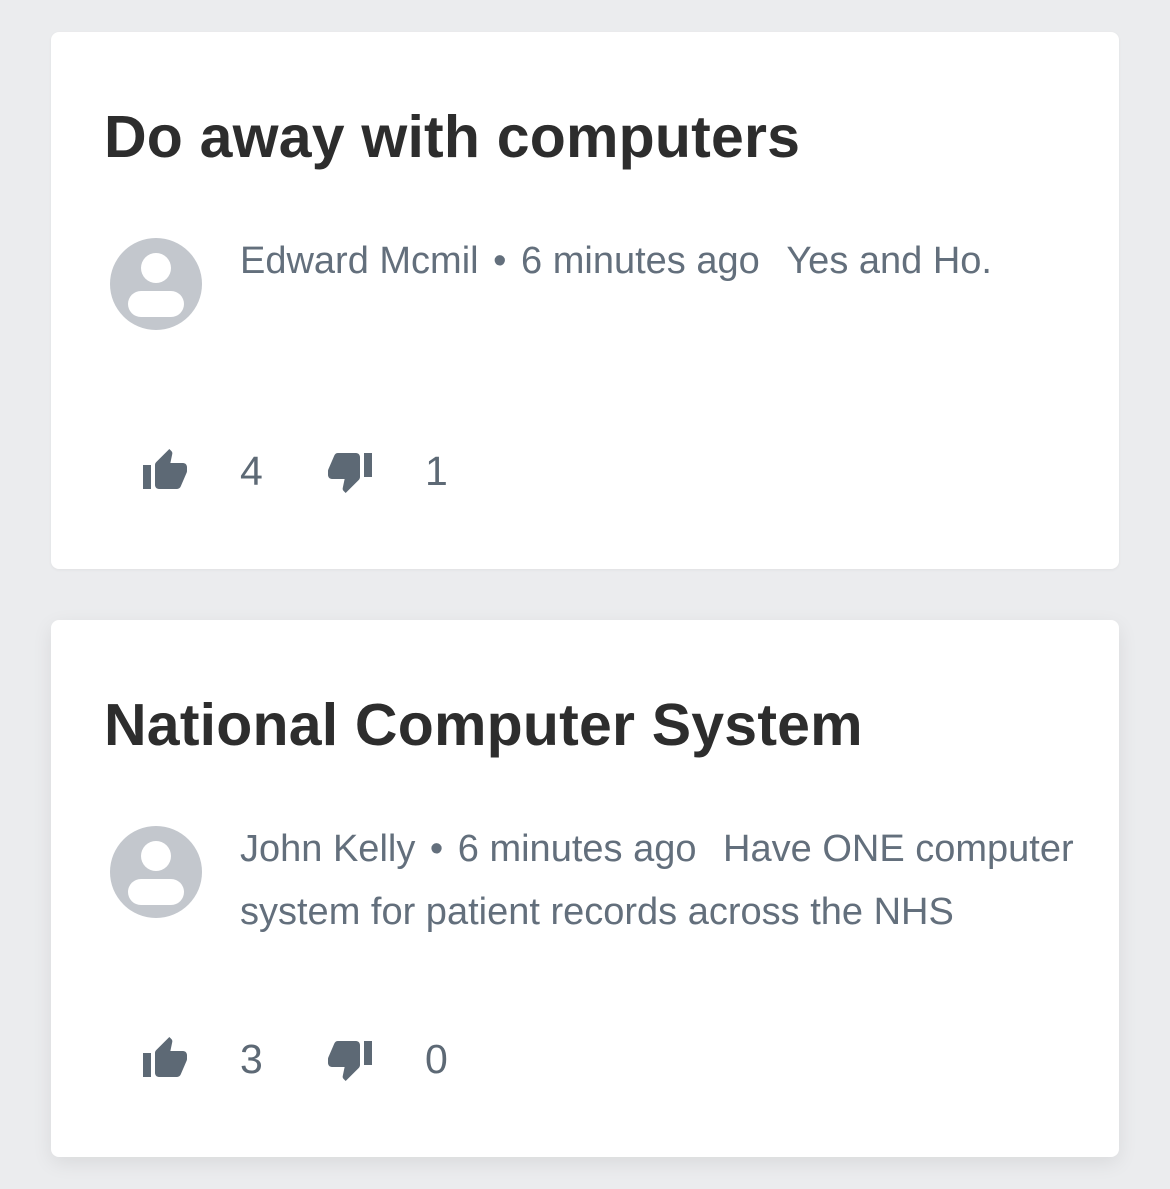  What do you see at coordinates (251, 1058) in the screenshot?
I see `upvote-count: 3` at bounding box center [251, 1058].